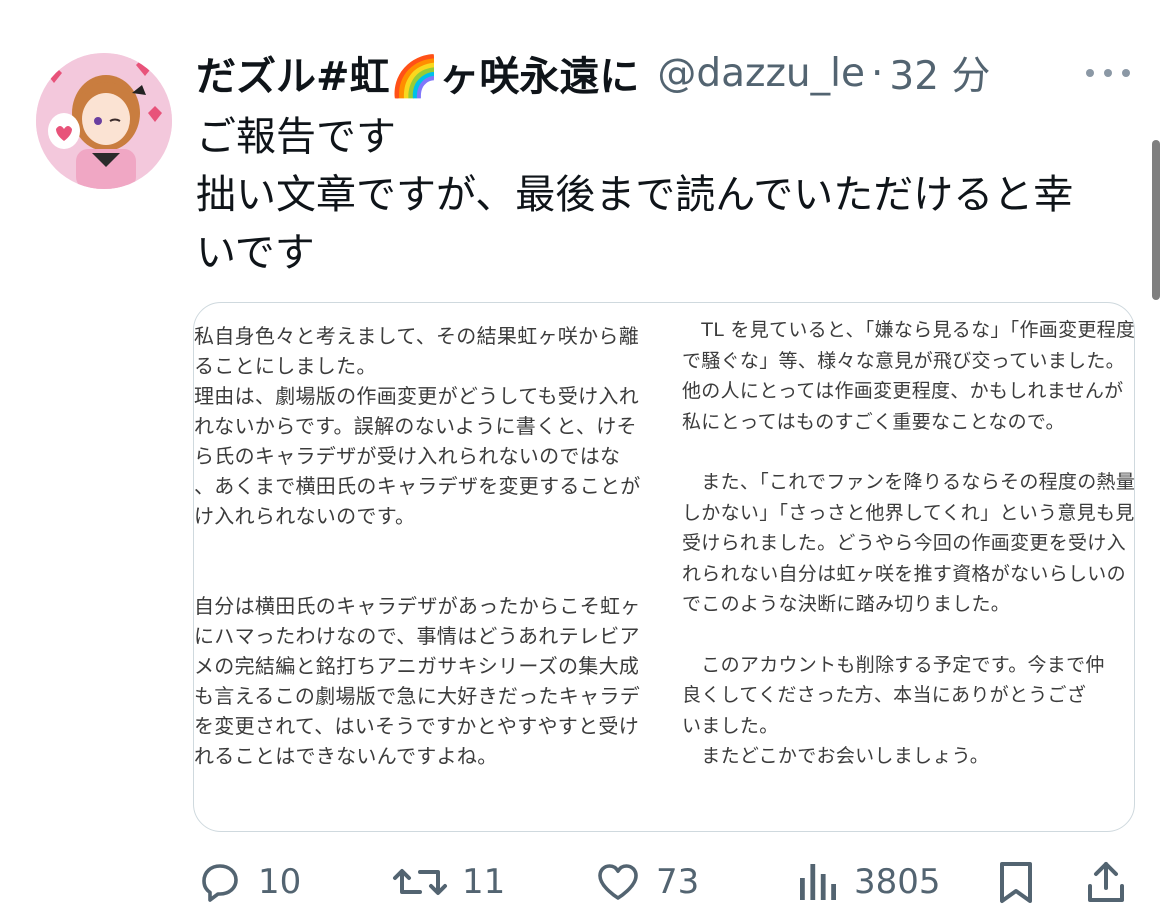  What do you see at coordinates (836, 756) in the screenshot?
I see `image-text-line: またどこかでお会いしましょう。` at bounding box center [836, 756].